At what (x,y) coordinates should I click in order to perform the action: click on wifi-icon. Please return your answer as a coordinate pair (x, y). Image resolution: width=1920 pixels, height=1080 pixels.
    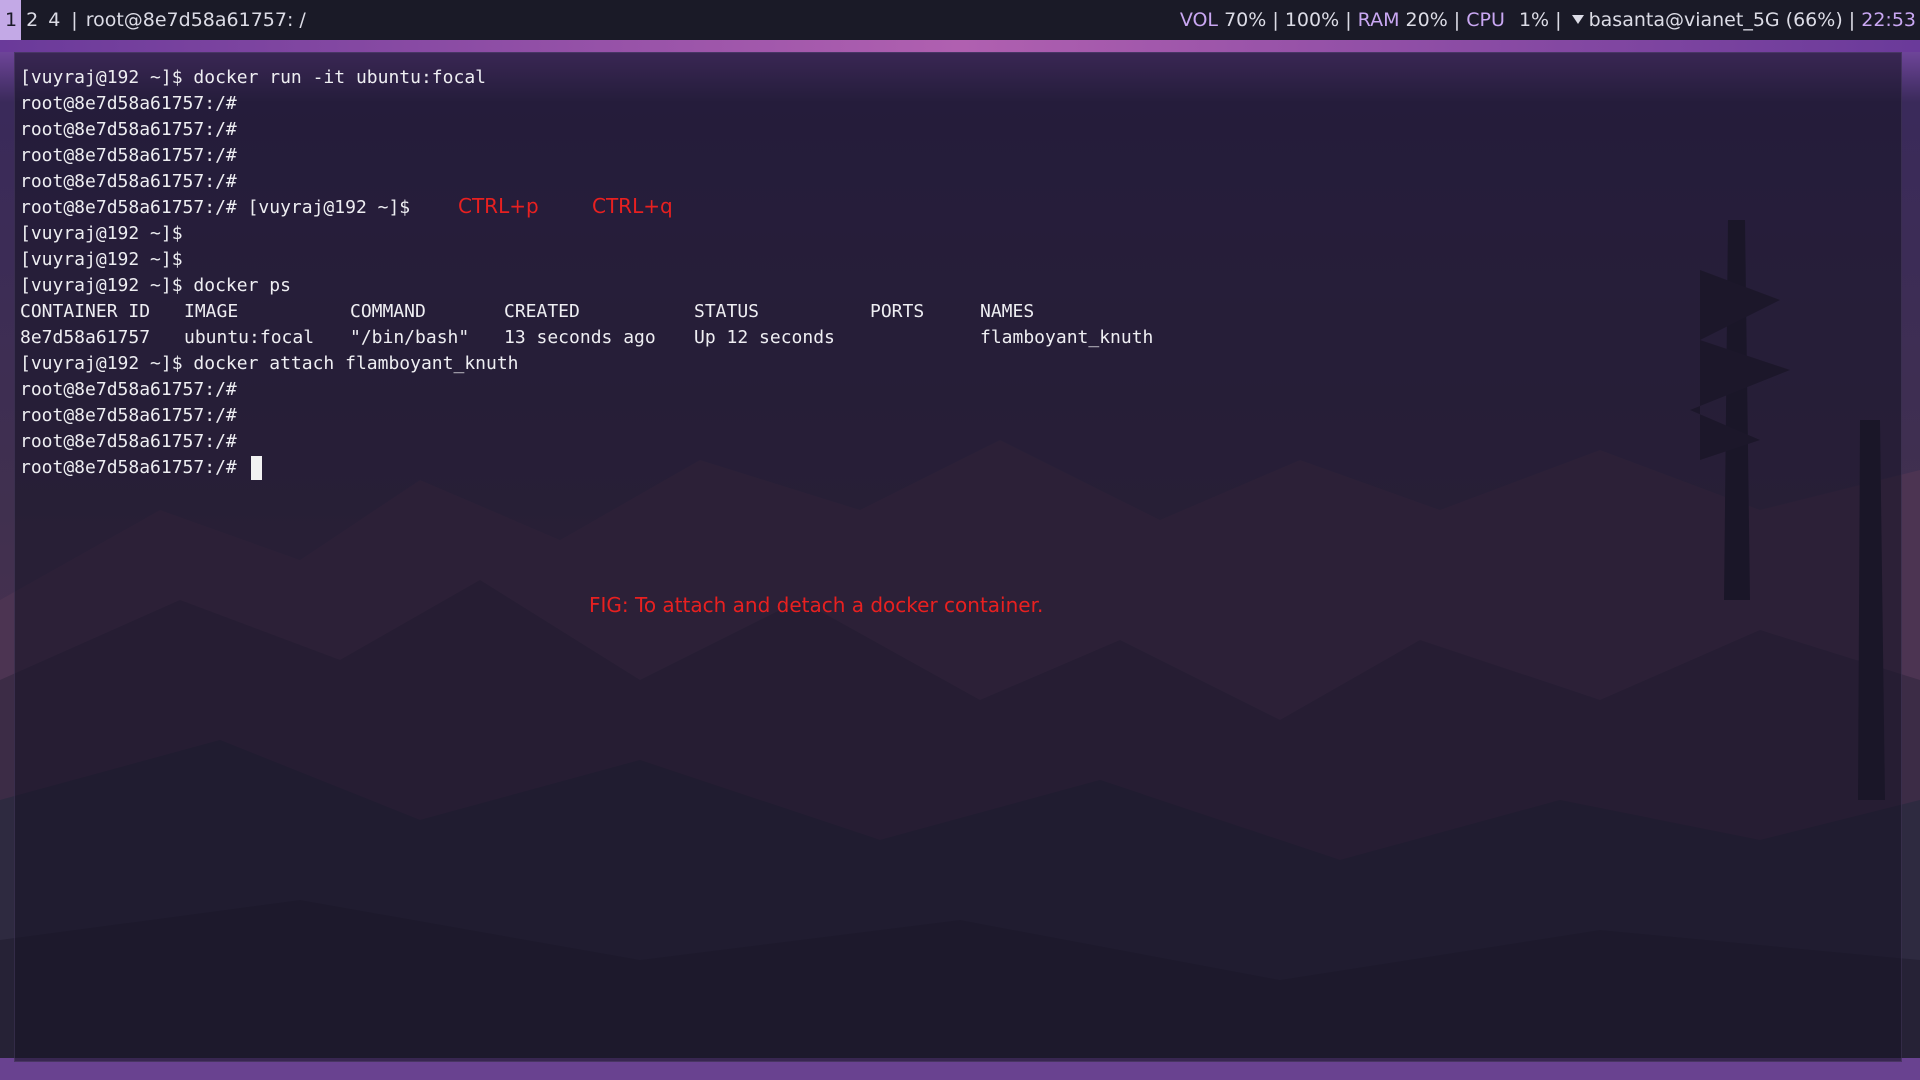
    Looking at the image, I should click on (1577, 19).